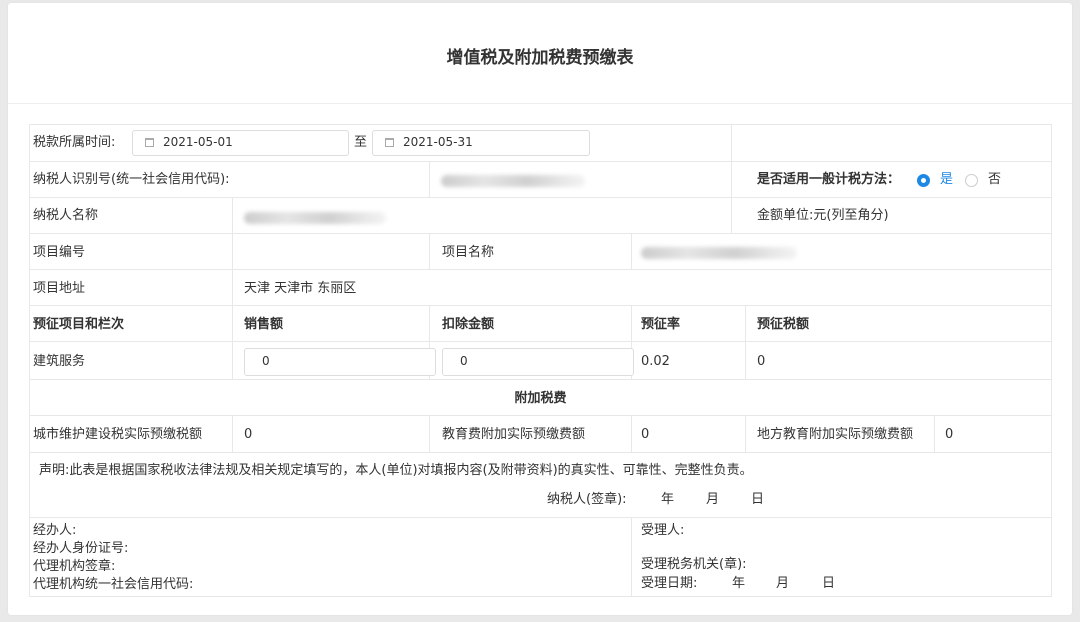 This screenshot has width=1080, height=622. Describe the element at coordinates (540, 58) in the screenshot. I see `page-title: 增值税及附加税费预缴表` at that location.